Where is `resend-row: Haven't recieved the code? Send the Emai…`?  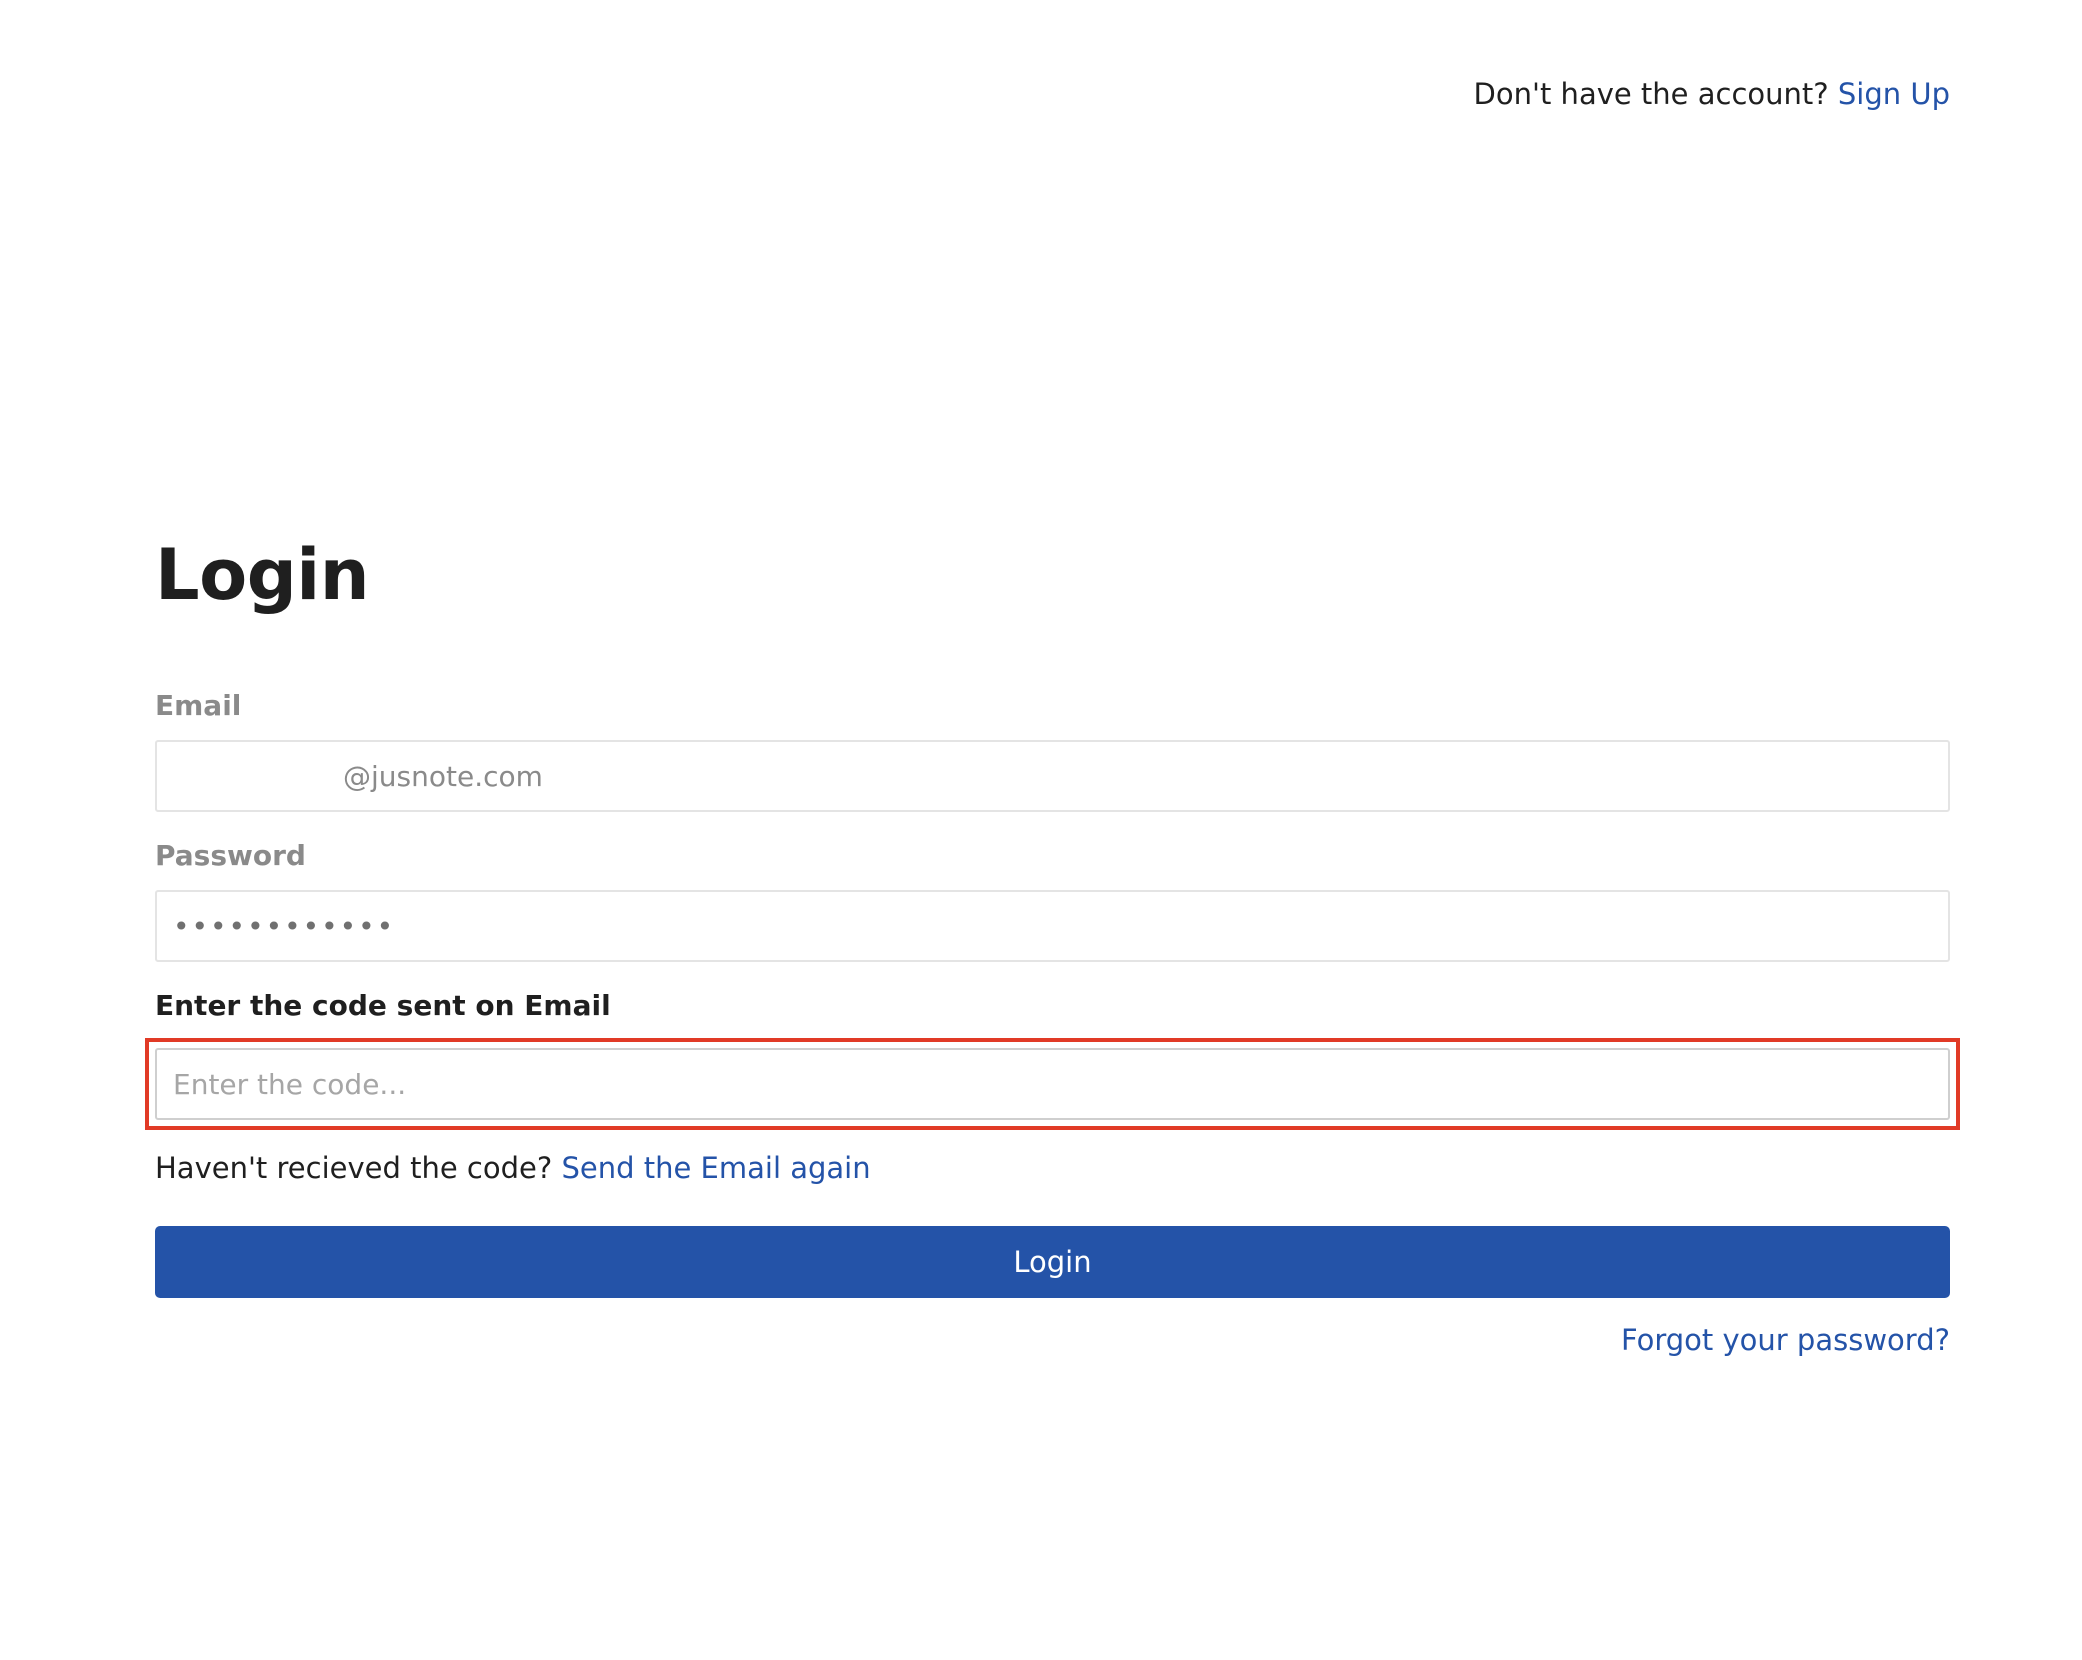
resend-row: Haven't recieved the code? Send the Emai… is located at coordinates (1052, 1168).